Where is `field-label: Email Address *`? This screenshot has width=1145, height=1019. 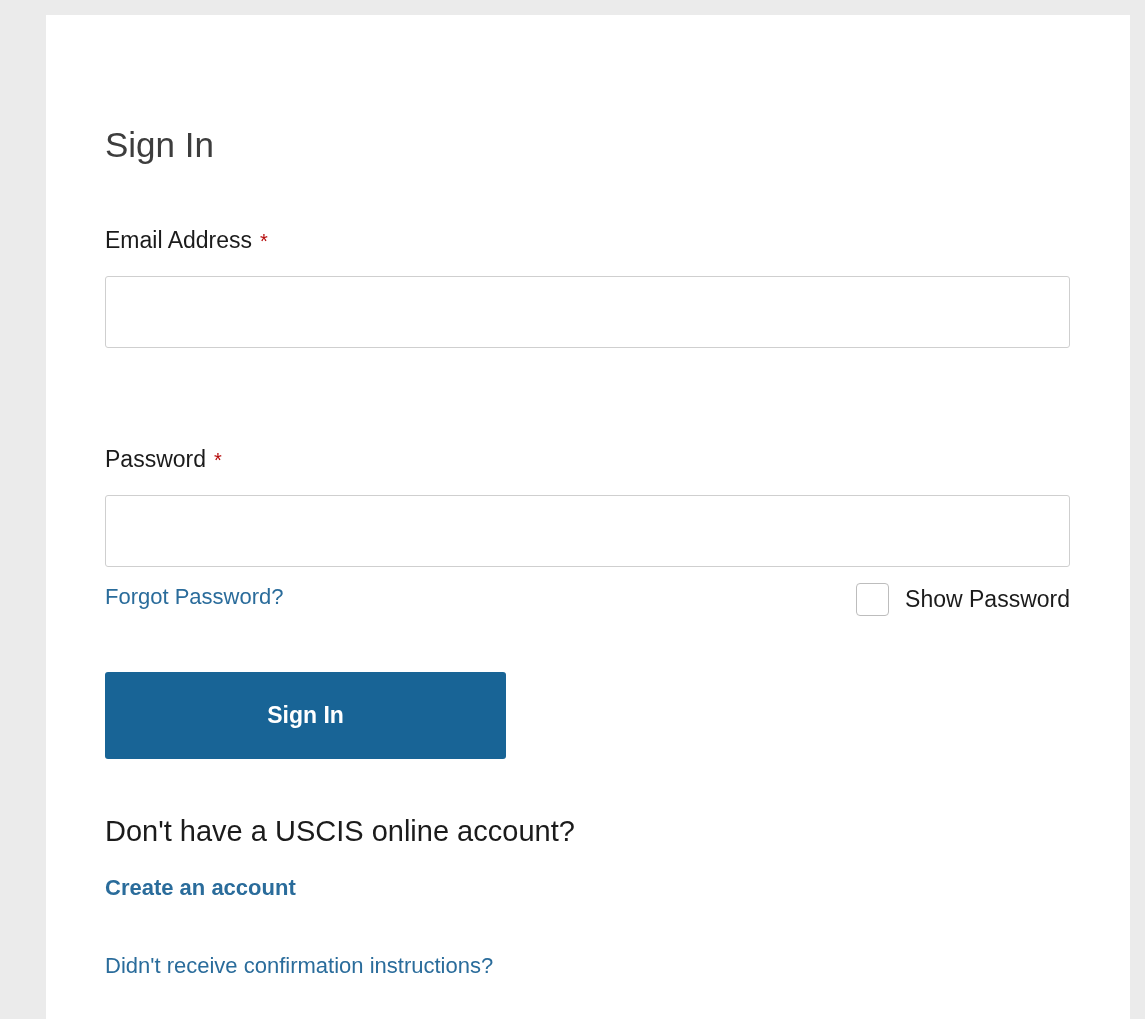
field-label: Email Address * is located at coordinates (187, 240).